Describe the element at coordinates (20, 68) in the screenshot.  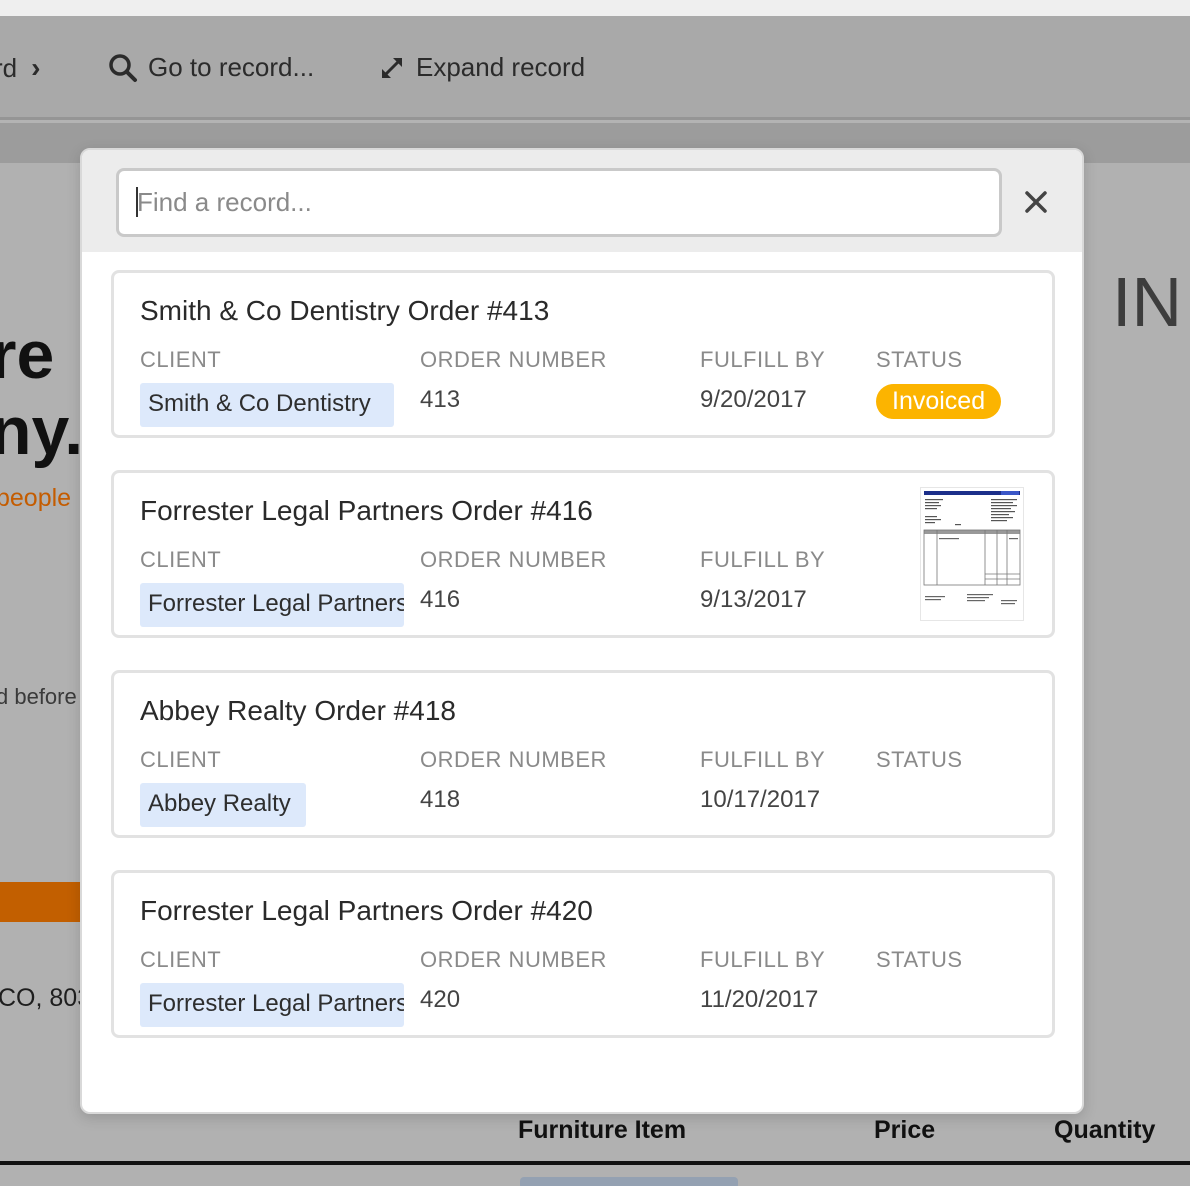
I see `previous-record-button: rd ›` at that location.